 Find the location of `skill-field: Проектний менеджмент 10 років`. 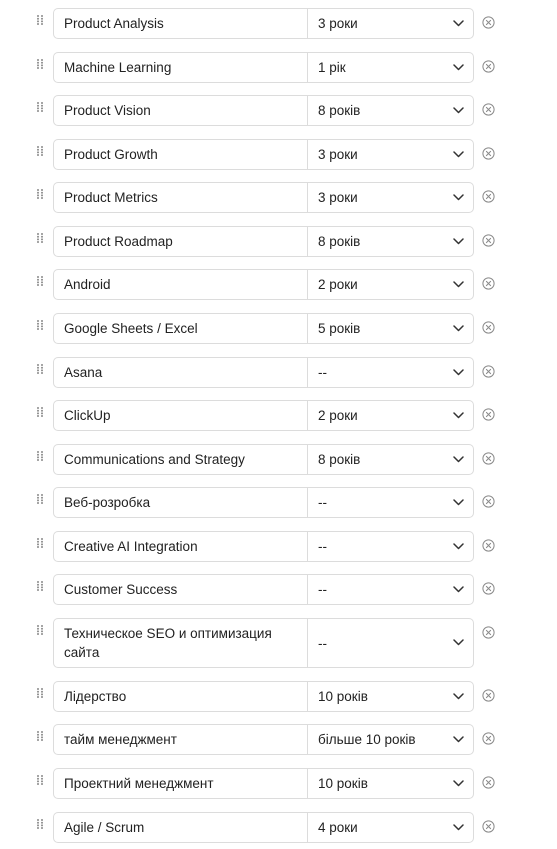

skill-field: Проектний менеджмент 10 років is located at coordinates (263, 783).